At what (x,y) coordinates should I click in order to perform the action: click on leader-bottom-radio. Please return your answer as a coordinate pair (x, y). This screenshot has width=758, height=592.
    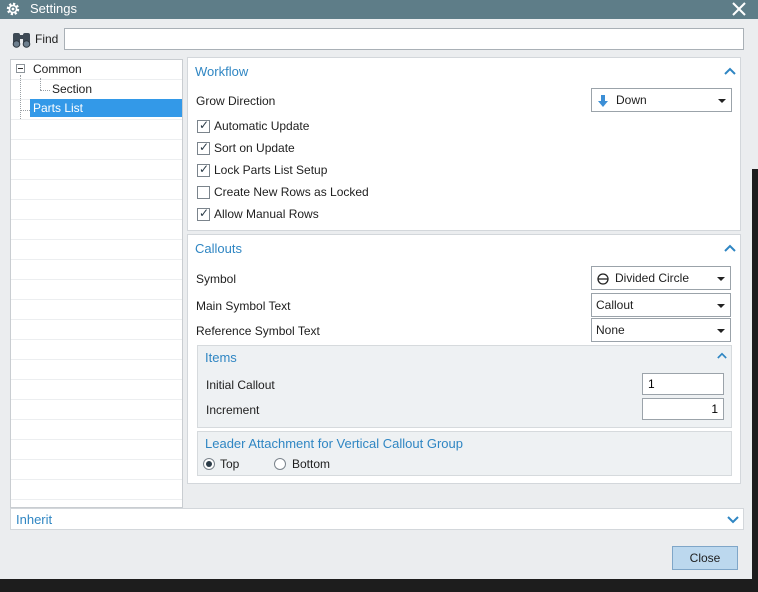
    Looking at the image, I should click on (280, 464).